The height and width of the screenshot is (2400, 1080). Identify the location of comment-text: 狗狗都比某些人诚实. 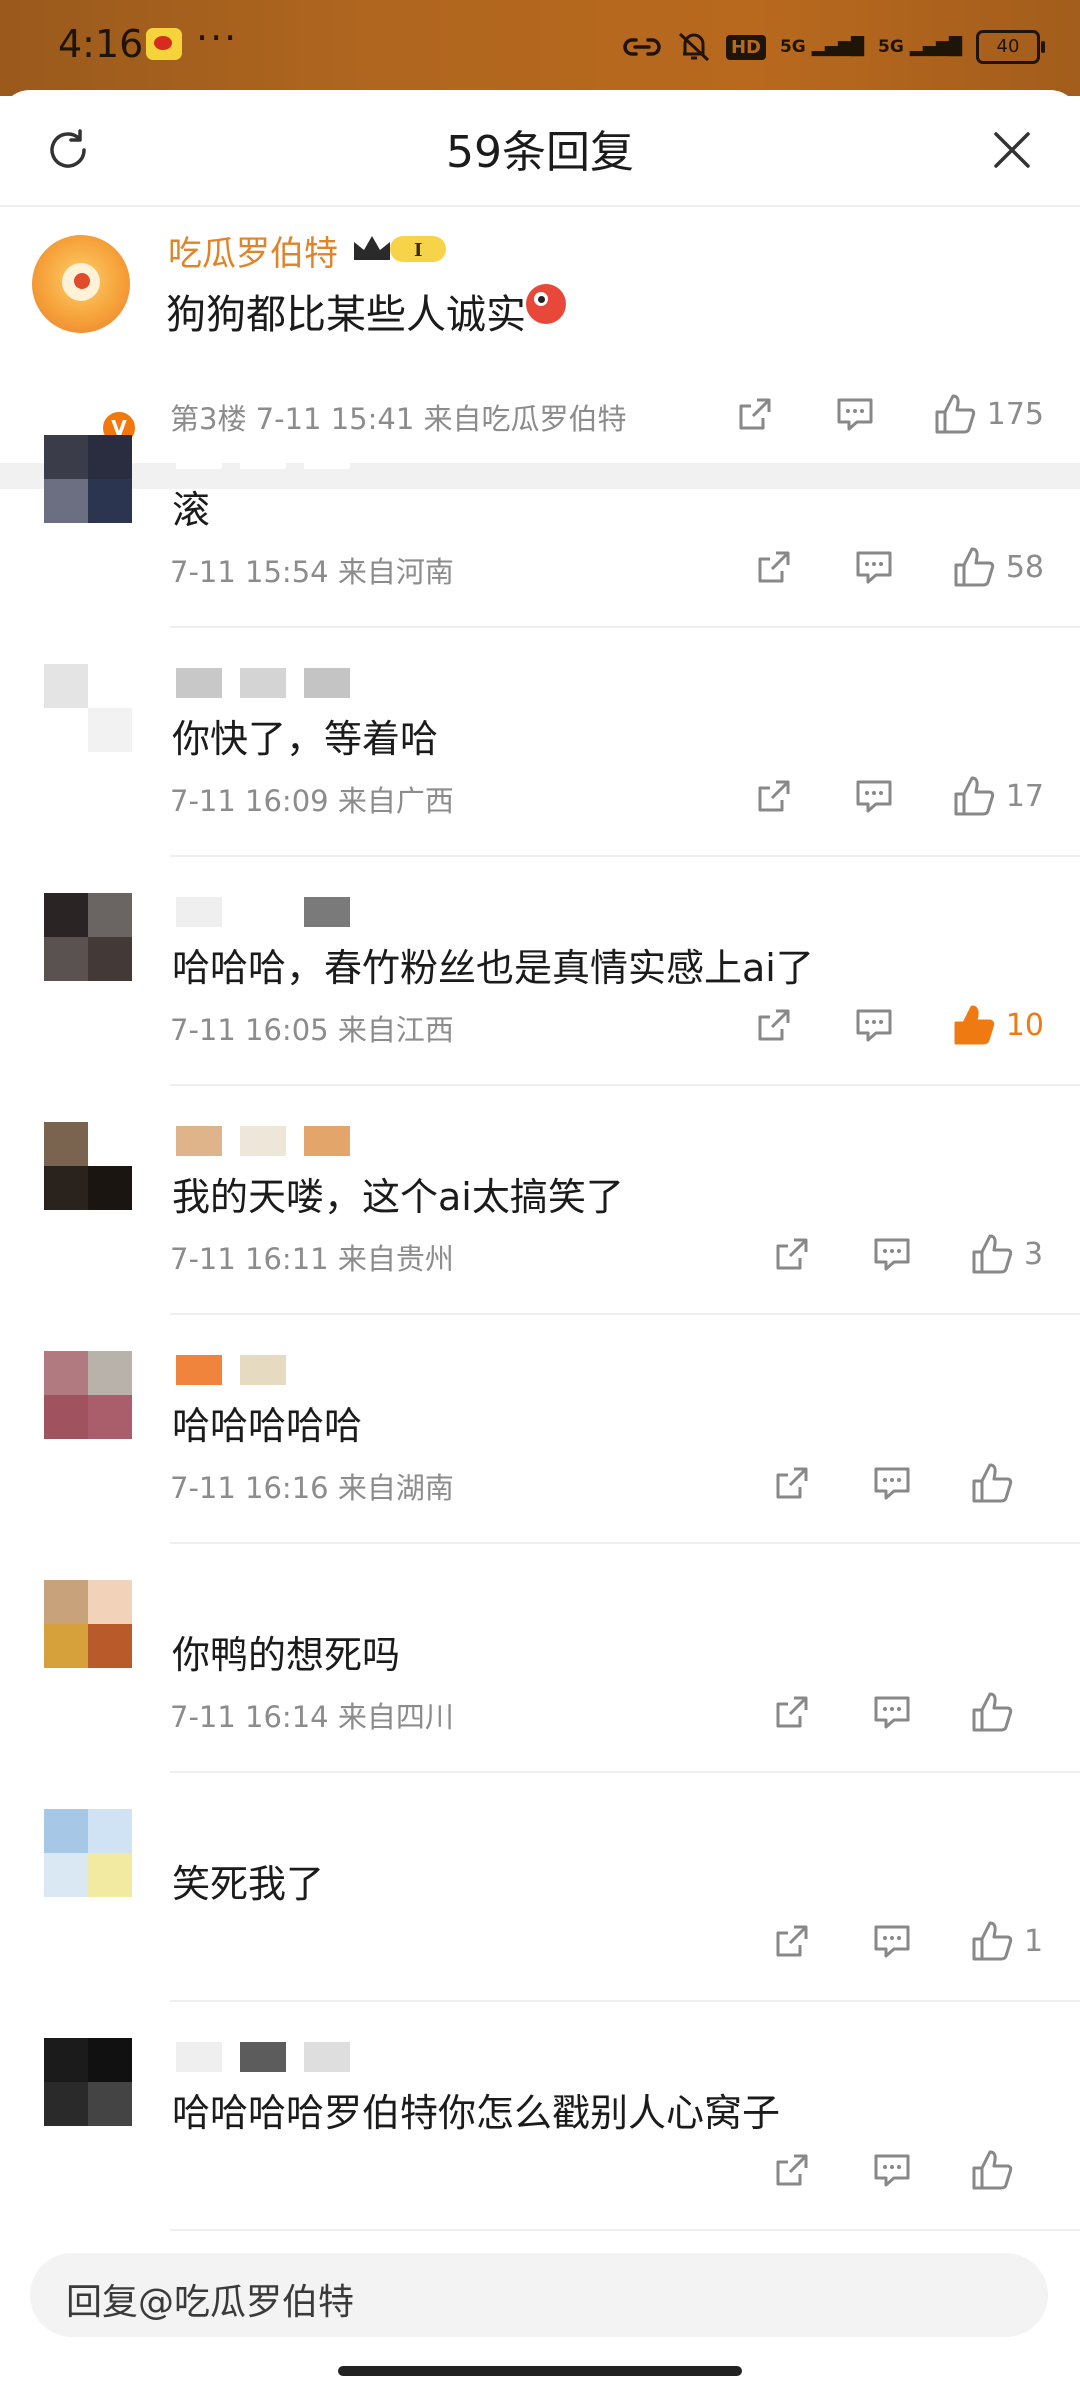
(346, 315).